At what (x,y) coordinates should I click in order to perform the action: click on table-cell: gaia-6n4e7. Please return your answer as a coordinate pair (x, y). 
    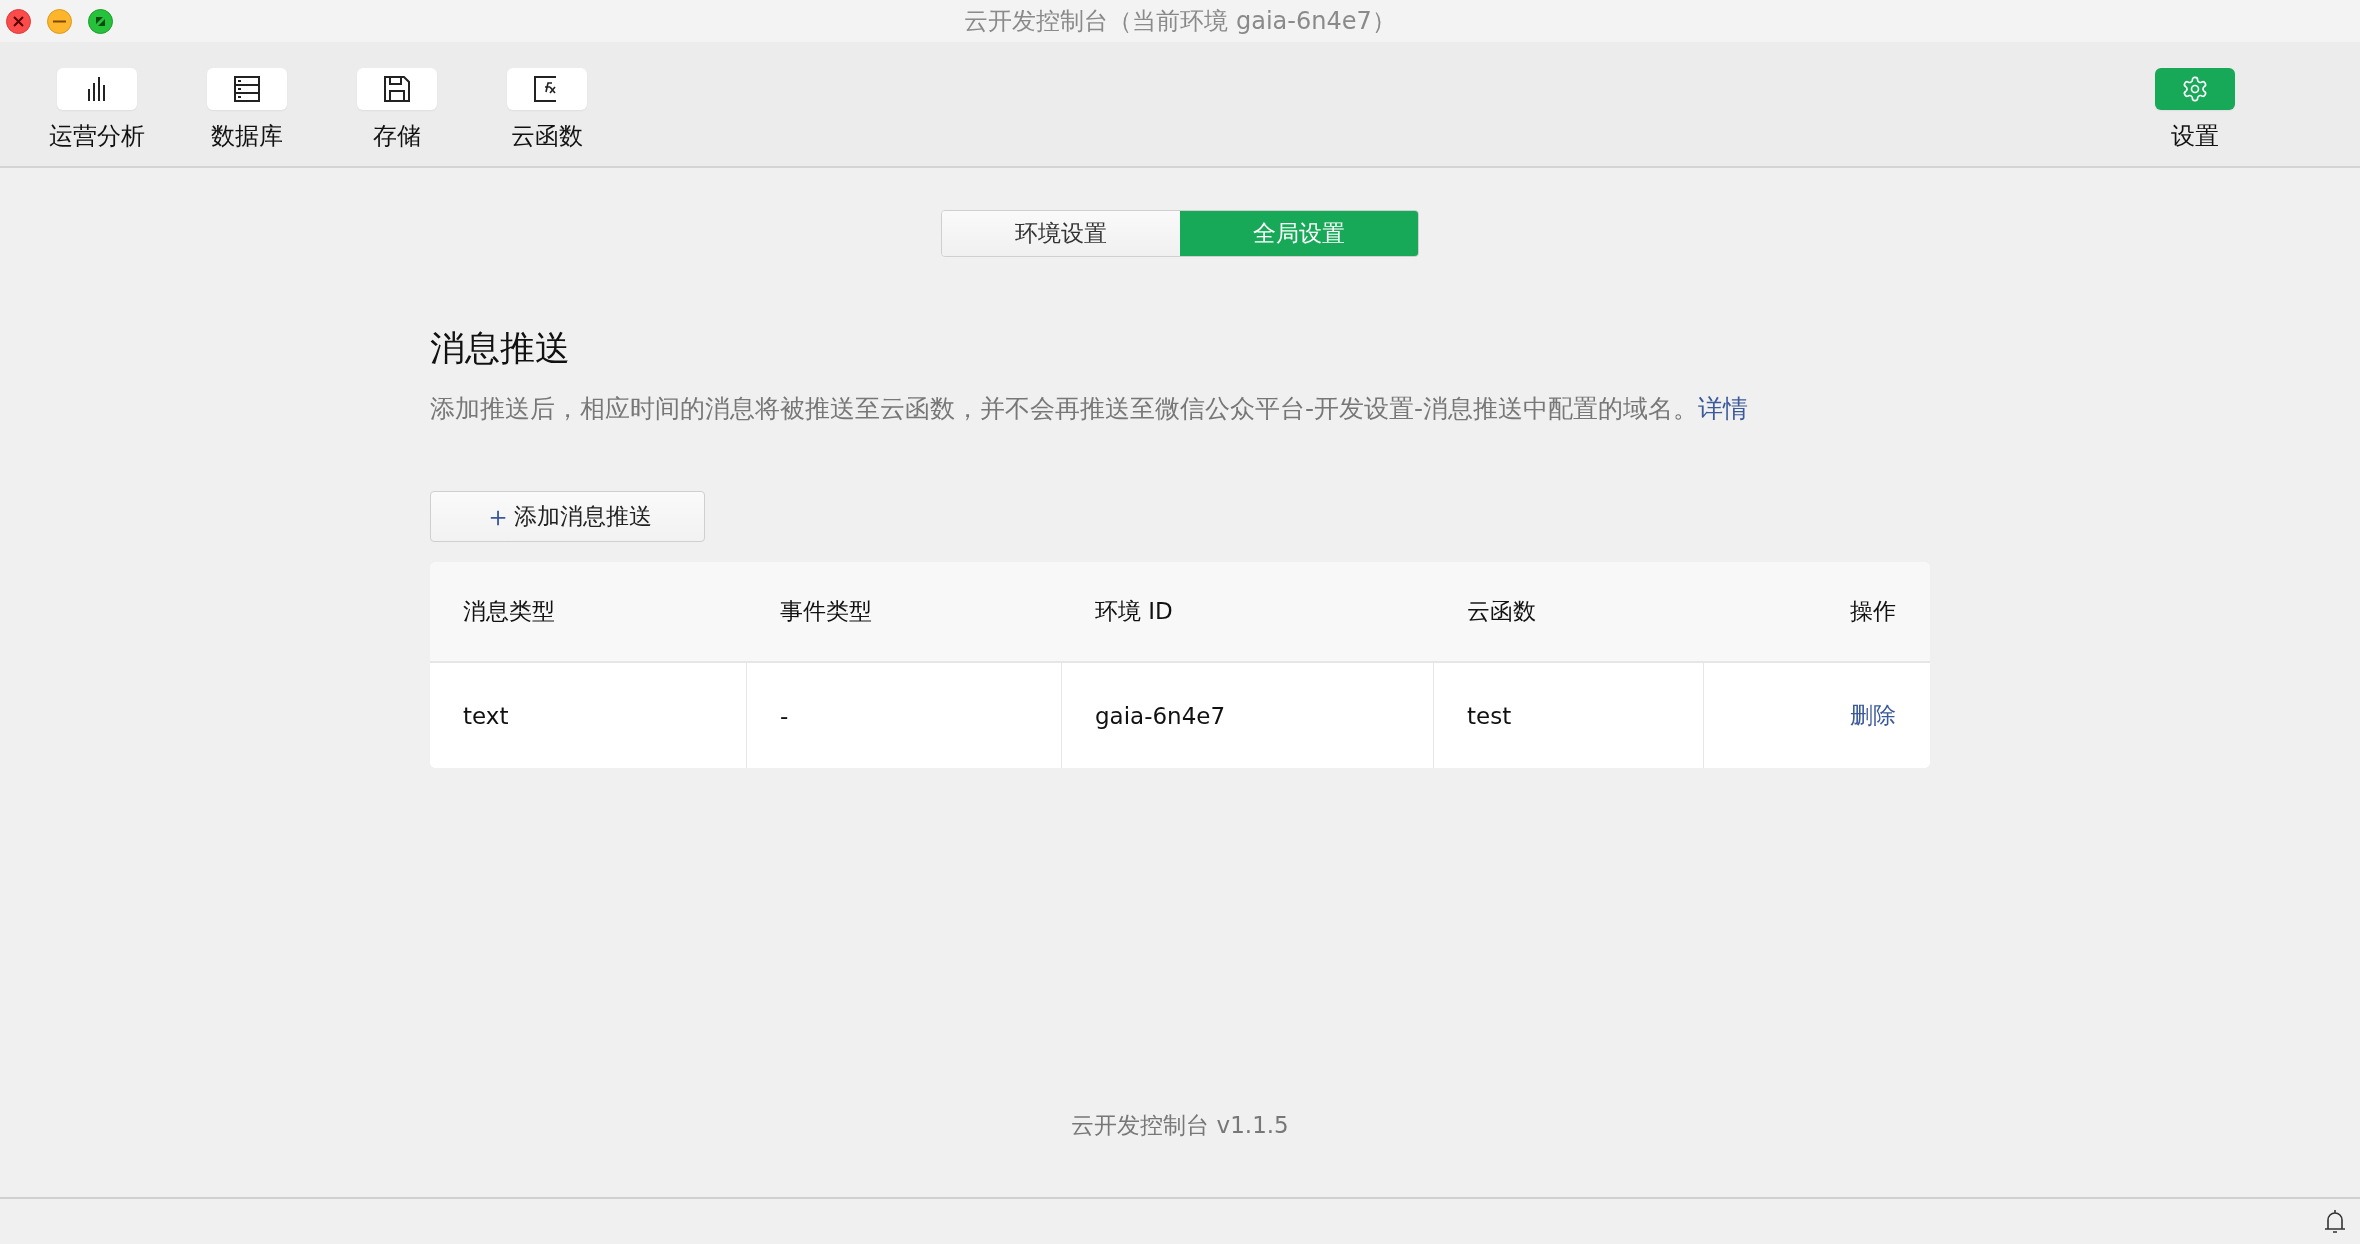
    Looking at the image, I should click on (1248, 715).